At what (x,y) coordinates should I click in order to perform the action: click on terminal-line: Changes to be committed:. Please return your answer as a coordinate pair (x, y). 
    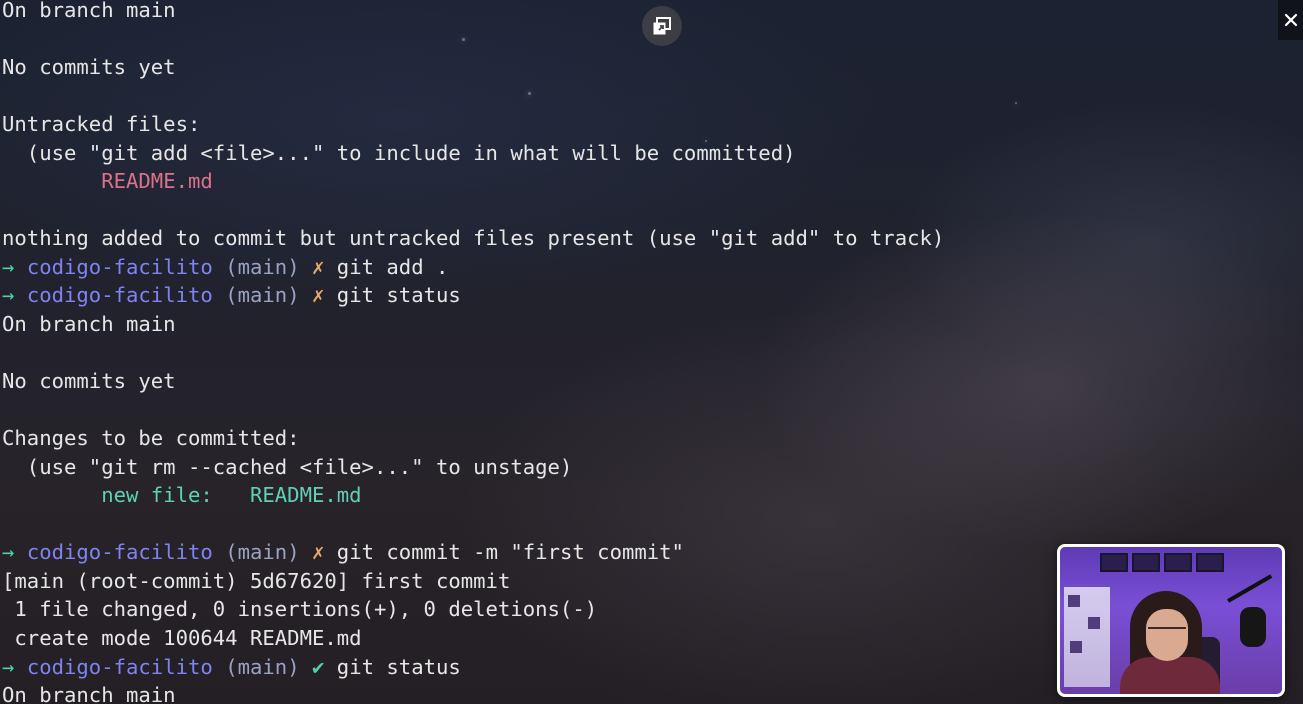
    Looking at the image, I should click on (473, 438).